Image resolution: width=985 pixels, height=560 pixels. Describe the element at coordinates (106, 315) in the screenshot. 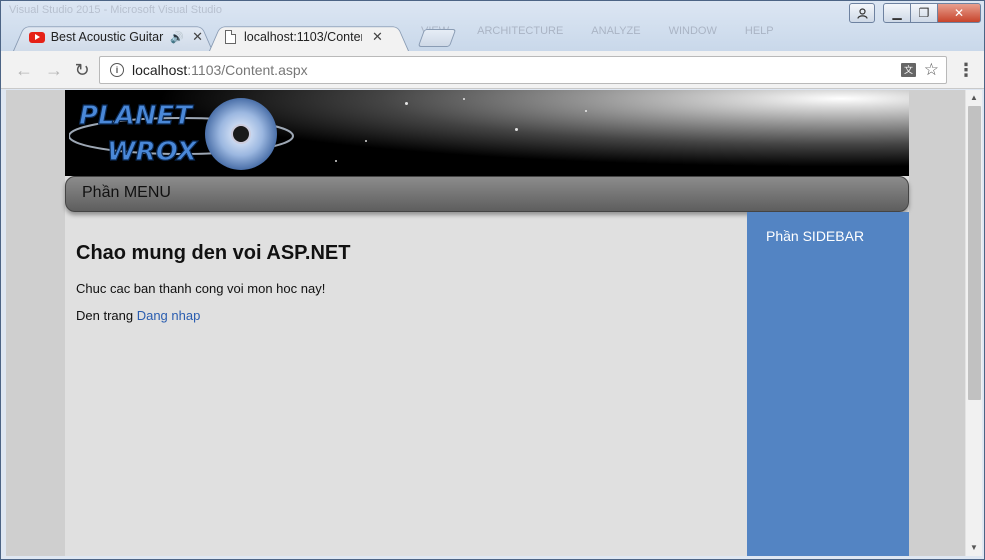

I see `login-prefix: Den trang` at that location.